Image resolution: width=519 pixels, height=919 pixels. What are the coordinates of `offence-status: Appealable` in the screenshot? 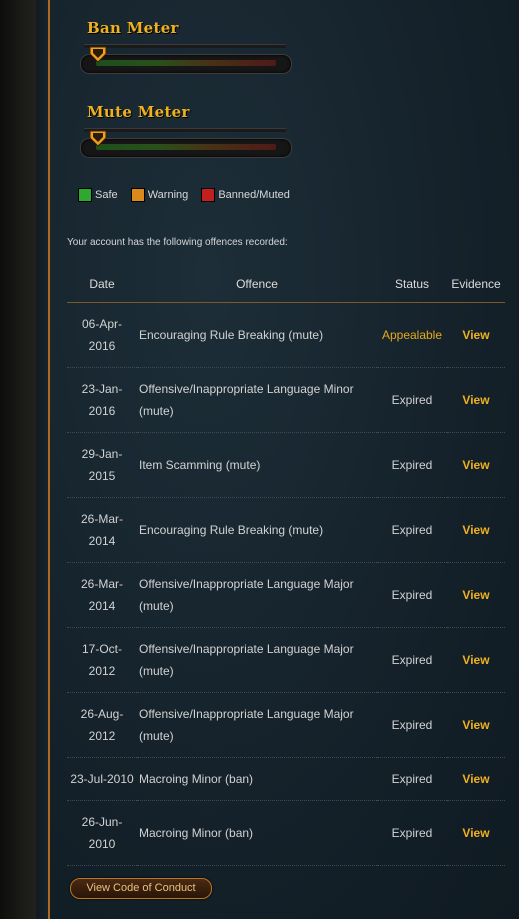 It's located at (412, 335).